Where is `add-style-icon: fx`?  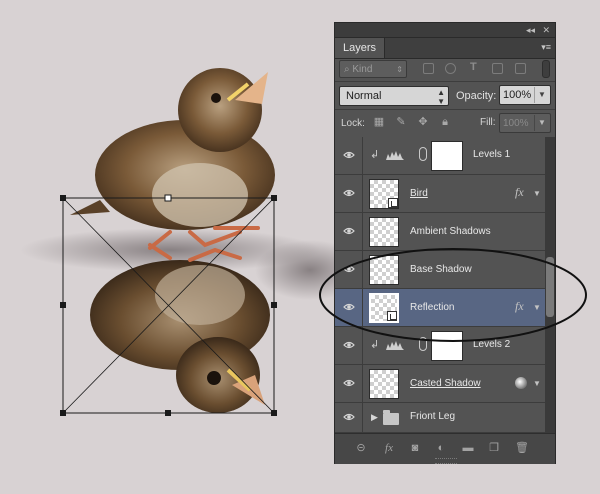
add-style-icon: fx is located at coordinates (389, 448).